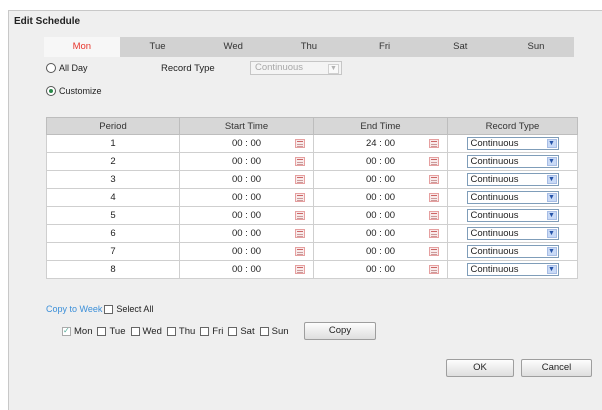  Describe the element at coordinates (113, 215) in the screenshot. I see `period-cell: 5` at that location.